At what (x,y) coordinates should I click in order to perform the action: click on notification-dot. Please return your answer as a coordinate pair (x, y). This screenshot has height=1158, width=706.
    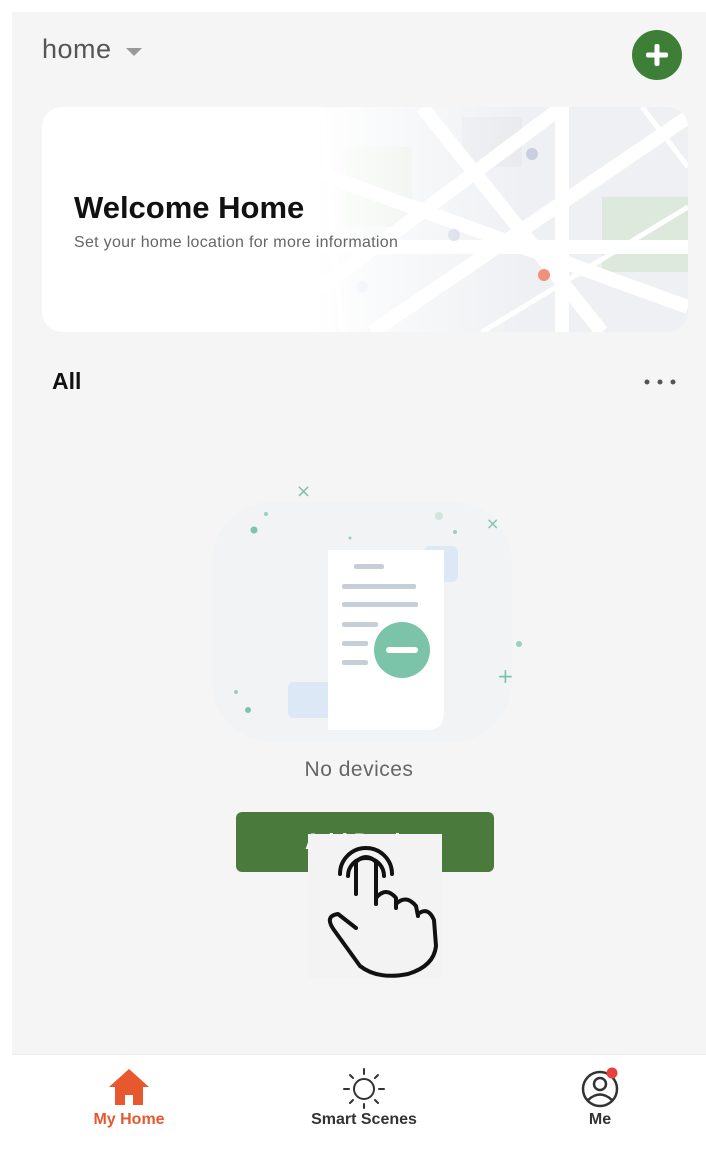
    Looking at the image, I should click on (612, 1073).